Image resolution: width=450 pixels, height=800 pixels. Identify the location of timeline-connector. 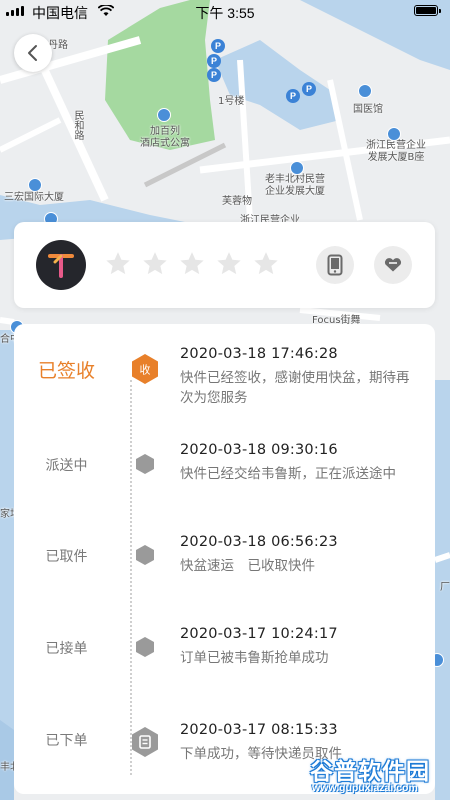
(131, 577).